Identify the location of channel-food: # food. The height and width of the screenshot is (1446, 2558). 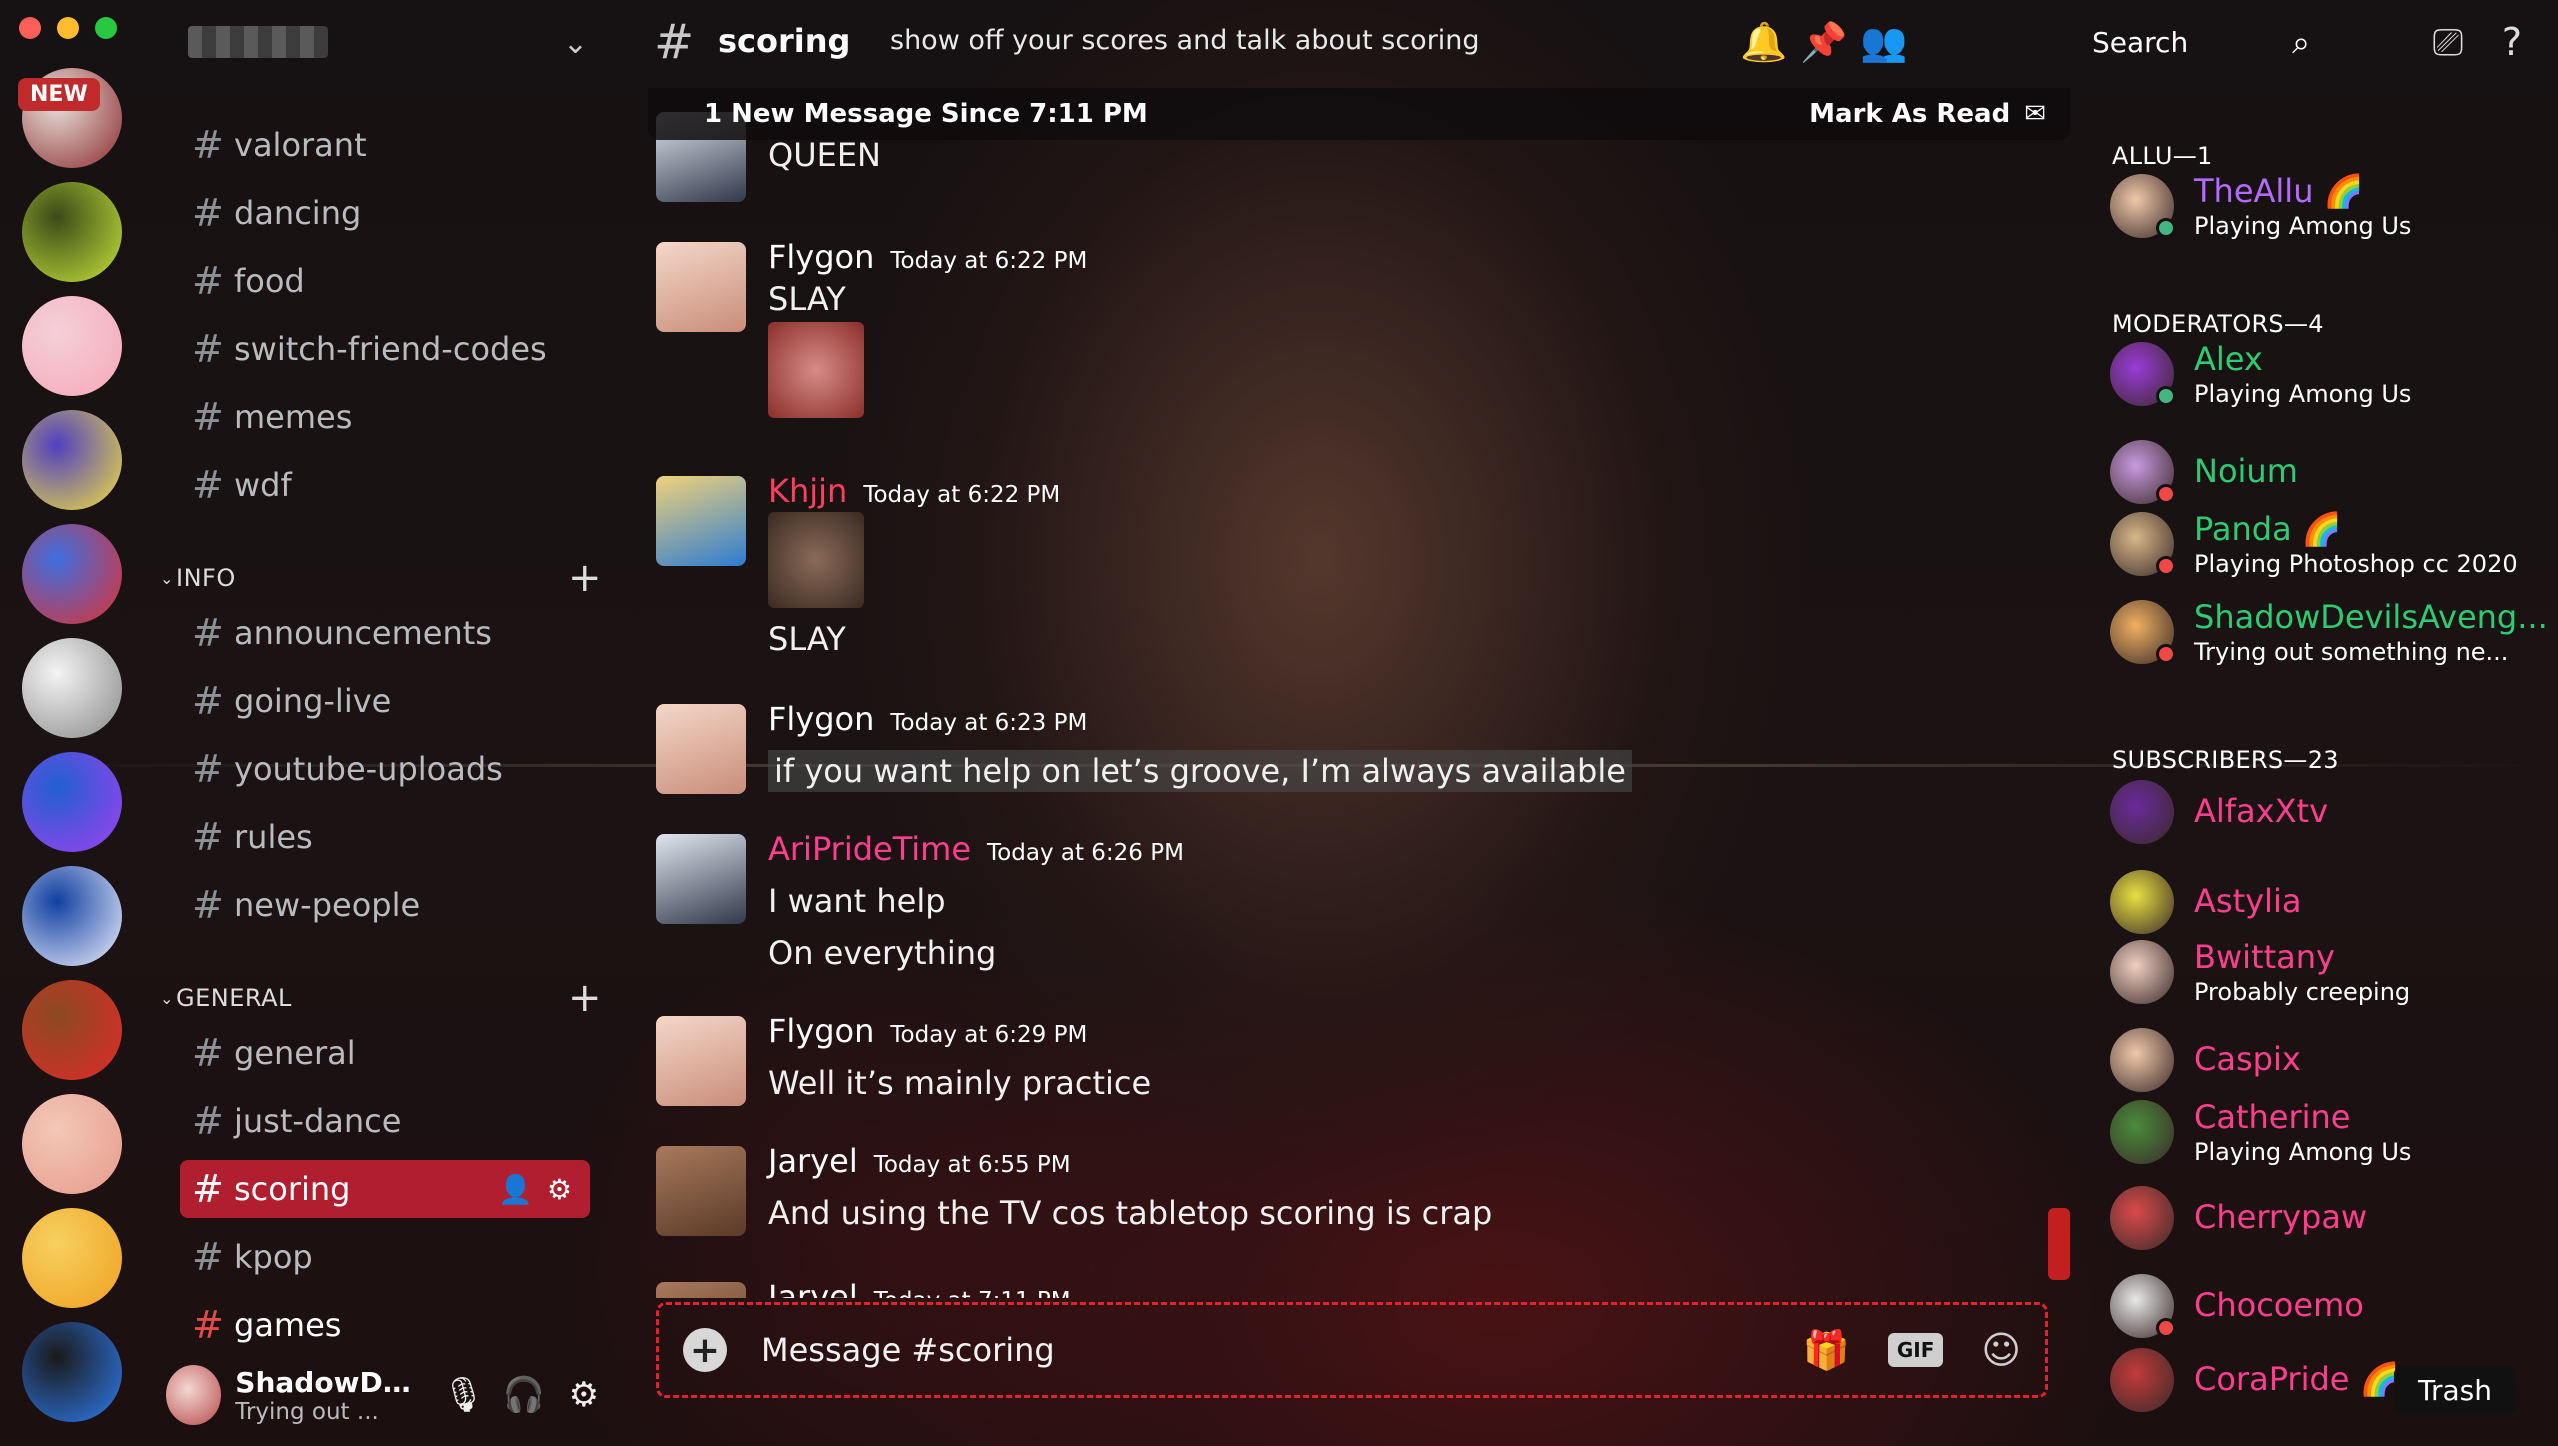
(385, 281).